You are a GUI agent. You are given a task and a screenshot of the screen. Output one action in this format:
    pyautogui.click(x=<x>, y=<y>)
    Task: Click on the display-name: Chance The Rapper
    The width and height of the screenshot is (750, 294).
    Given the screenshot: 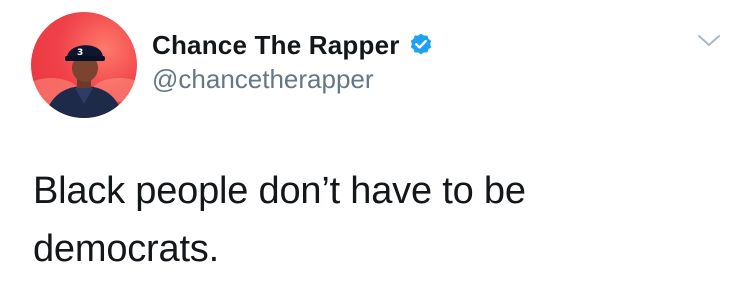 What is the action you would take?
    pyautogui.click(x=276, y=45)
    